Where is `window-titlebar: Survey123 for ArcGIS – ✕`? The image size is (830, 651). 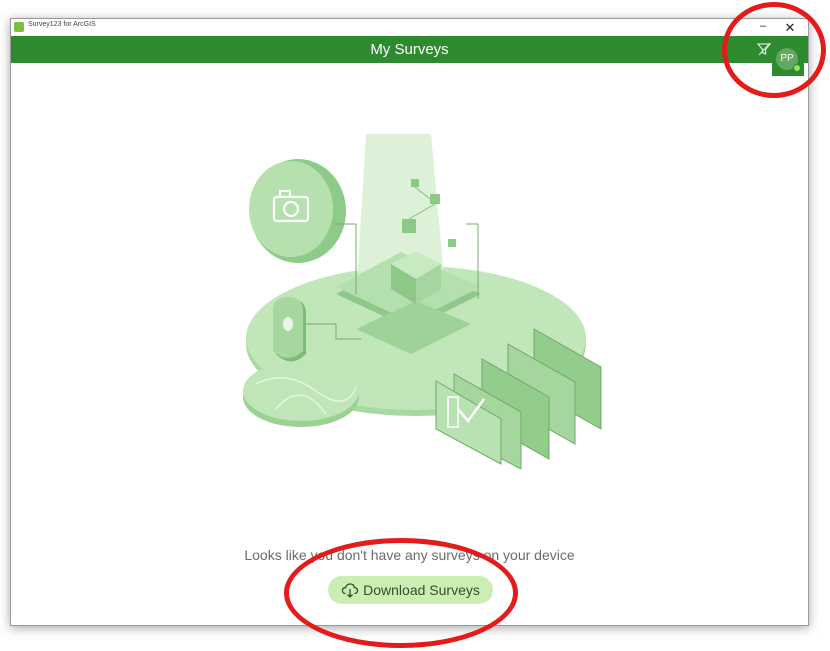
window-titlebar: Survey123 for ArcGIS – ✕ is located at coordinates (409, 27).